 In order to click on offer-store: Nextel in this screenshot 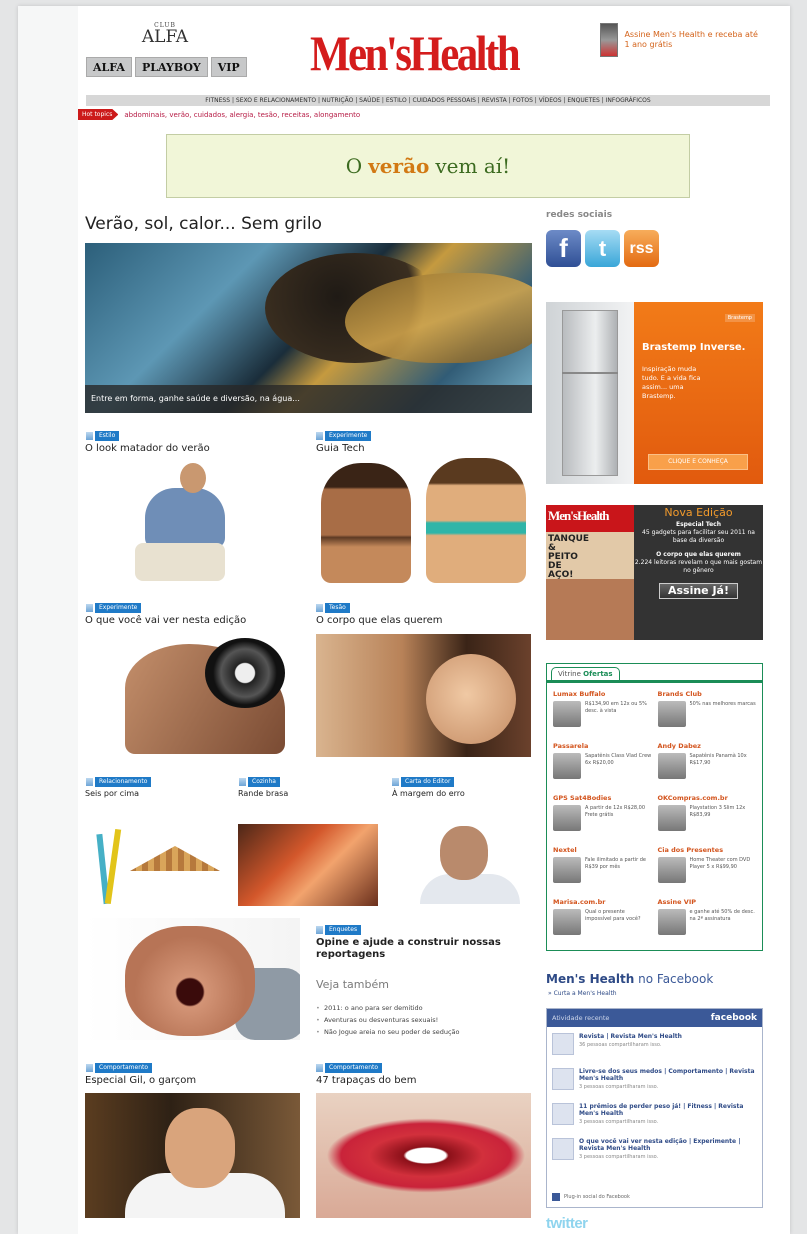, I will do `click(565, 850)`.